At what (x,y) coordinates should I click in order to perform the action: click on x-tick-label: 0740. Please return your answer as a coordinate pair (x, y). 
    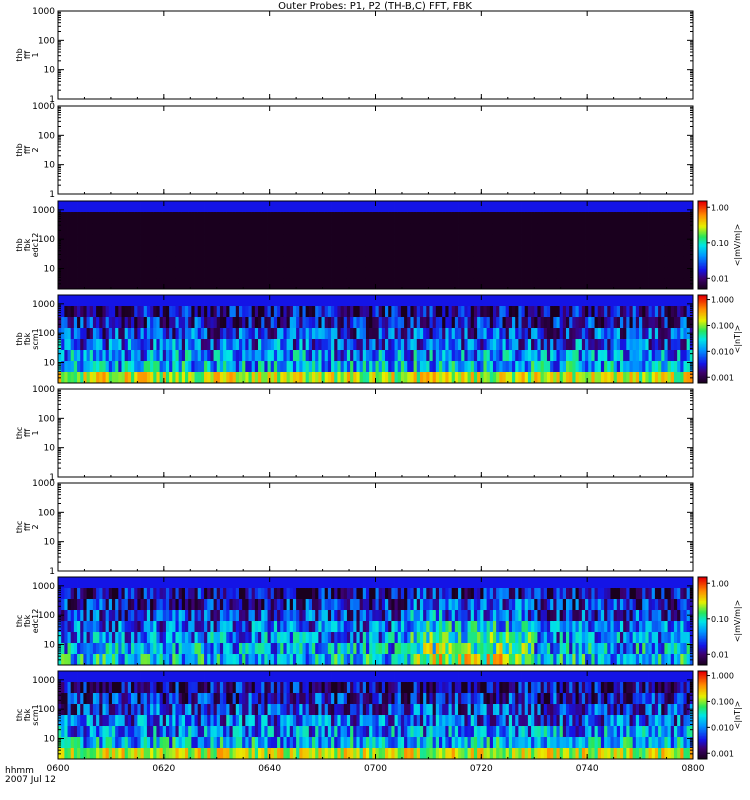
    Looking at the image, I should click on (587, 769).